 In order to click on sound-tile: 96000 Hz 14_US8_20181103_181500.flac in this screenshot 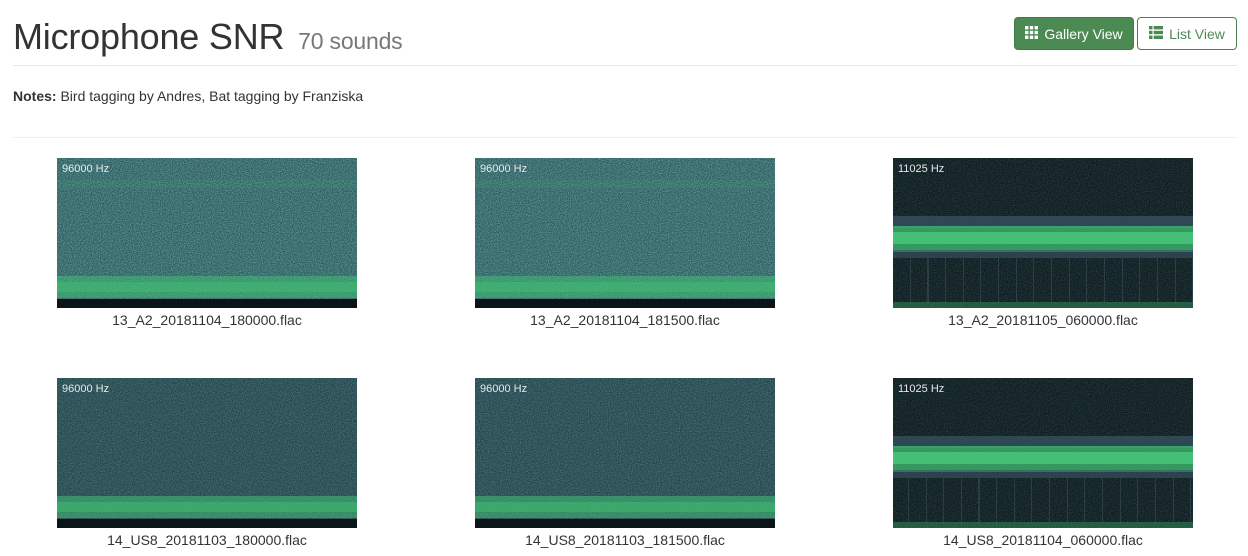, I will do `click(625, 463)`.